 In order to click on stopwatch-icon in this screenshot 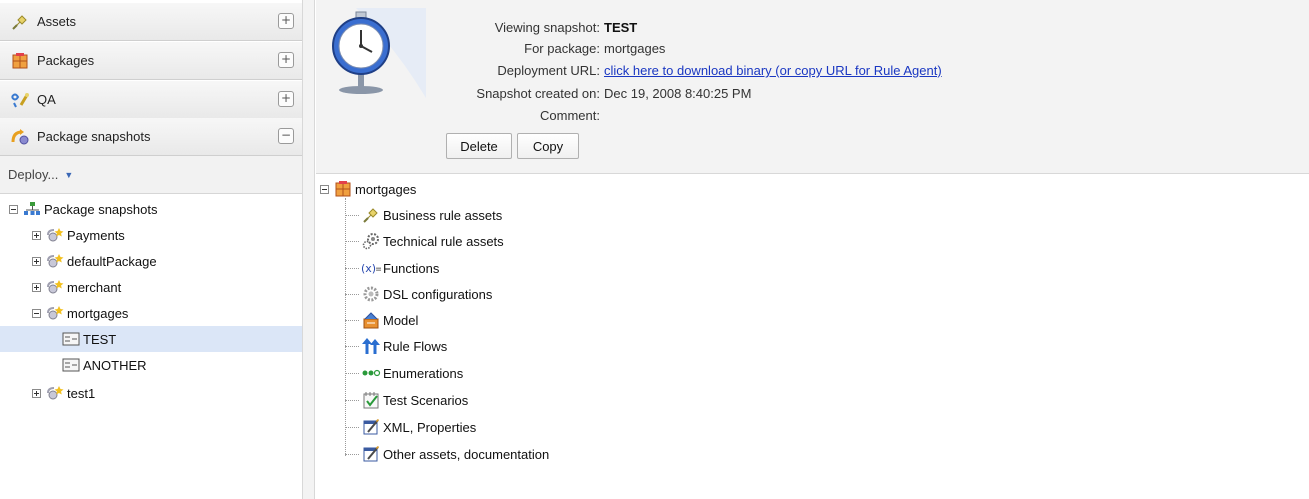, I will do `click(376, 53)`.